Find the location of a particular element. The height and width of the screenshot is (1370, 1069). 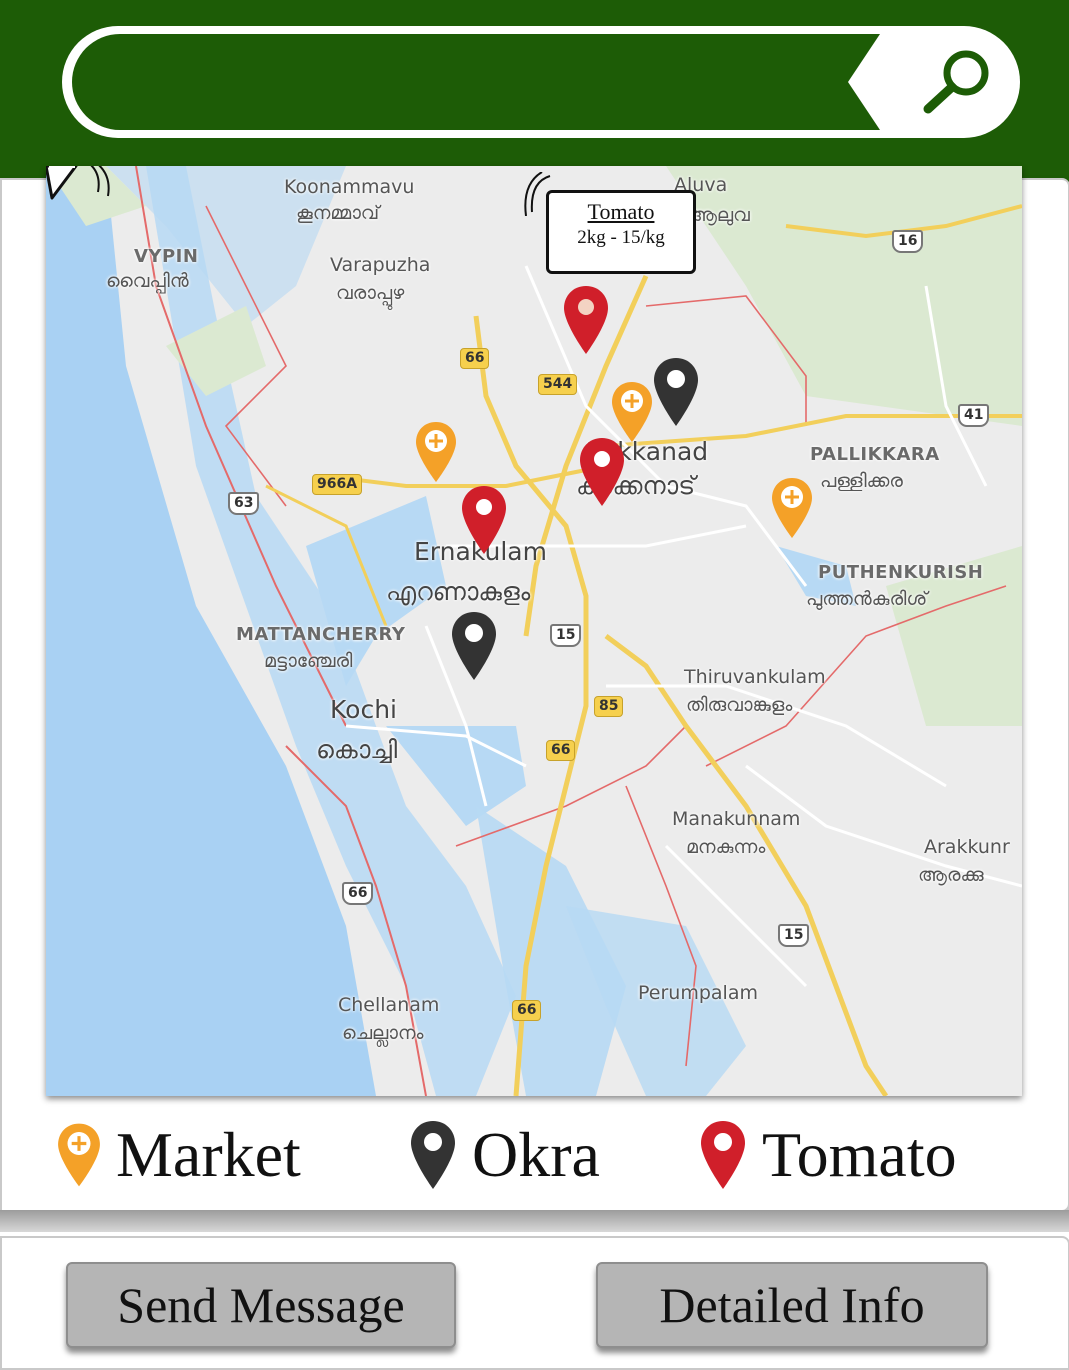

search-button is located at coordinates (958, 82).